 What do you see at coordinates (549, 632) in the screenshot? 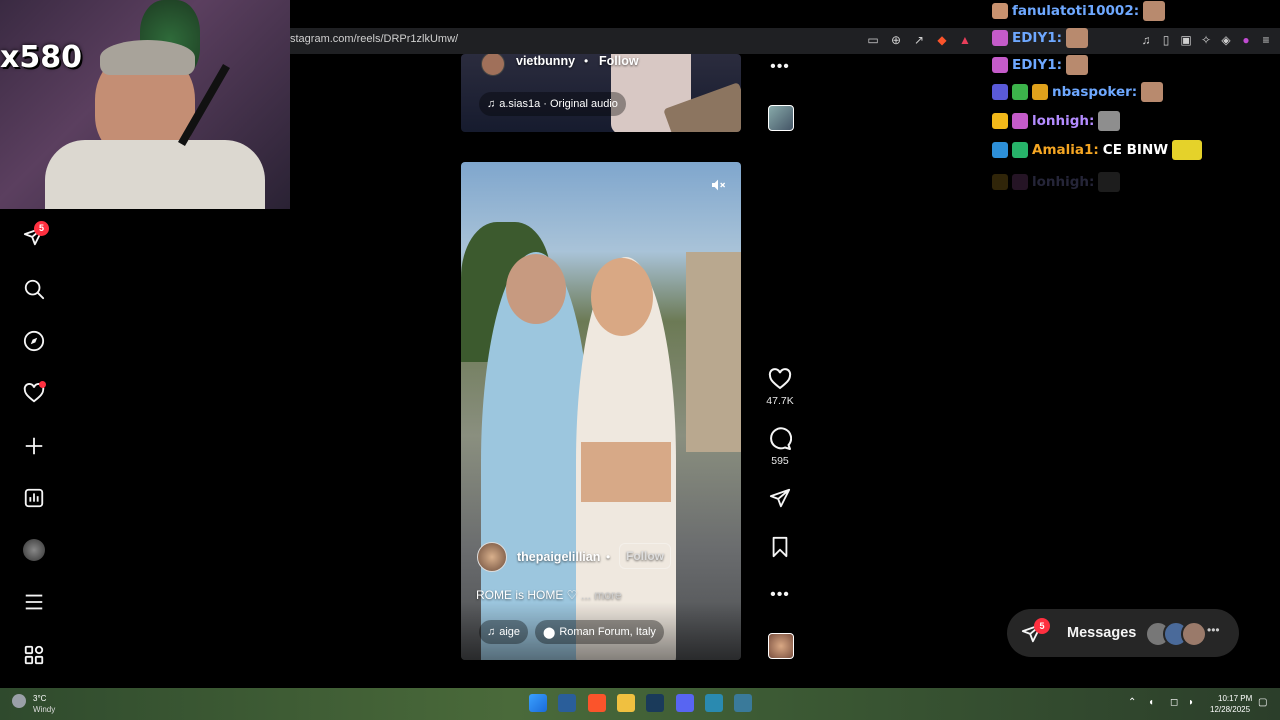
I see `location-pin-icon: ⬤` at bounding box center [549, 632].